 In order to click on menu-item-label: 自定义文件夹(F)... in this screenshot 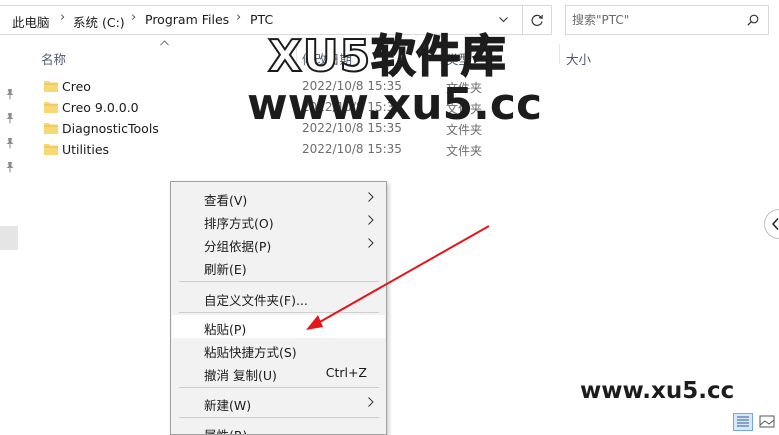, I will do `click(256, 300)`.